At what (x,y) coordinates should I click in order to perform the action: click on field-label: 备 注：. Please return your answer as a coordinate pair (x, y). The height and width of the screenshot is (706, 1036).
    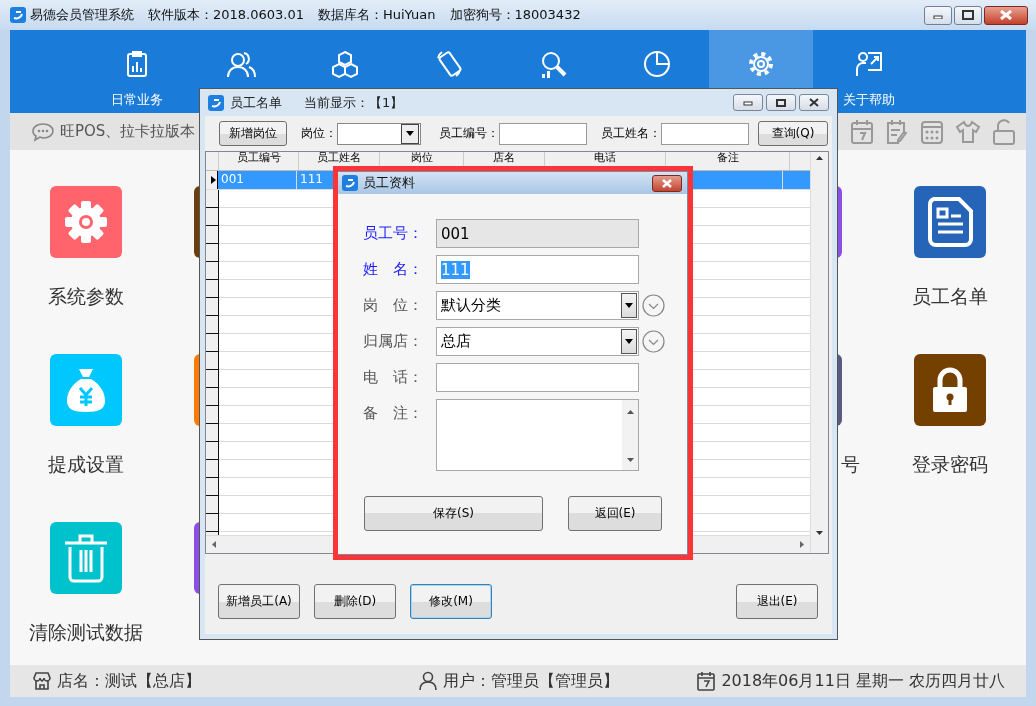
    Looking at the image, I should click on (393, 413).